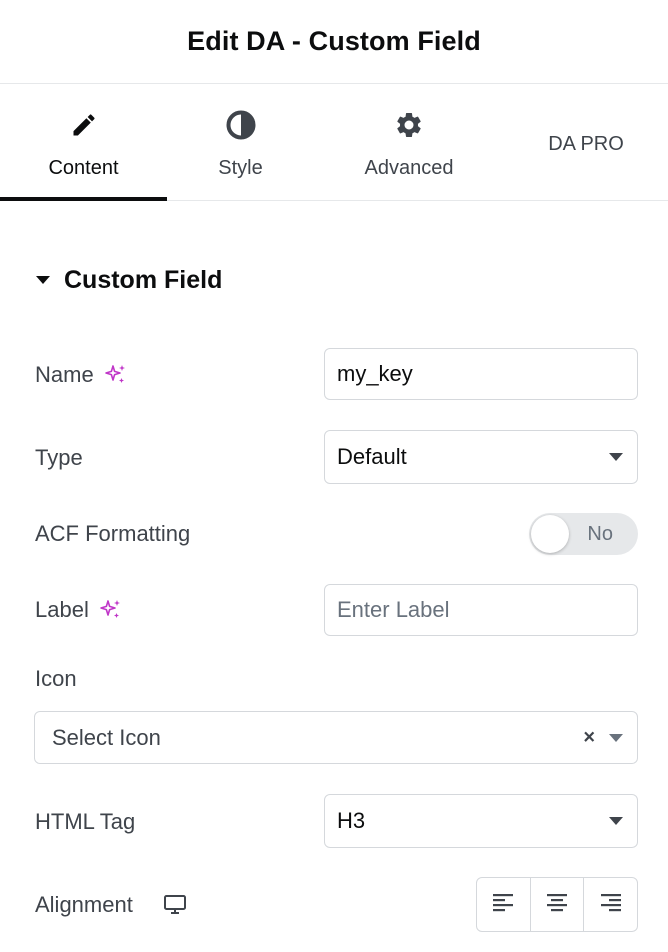 The height and width of the screenshot is (952, 668). What do you see at coordinates (64, 374) in the screenshot?
I see `name-label: Name` at bounding box center [64, 374].